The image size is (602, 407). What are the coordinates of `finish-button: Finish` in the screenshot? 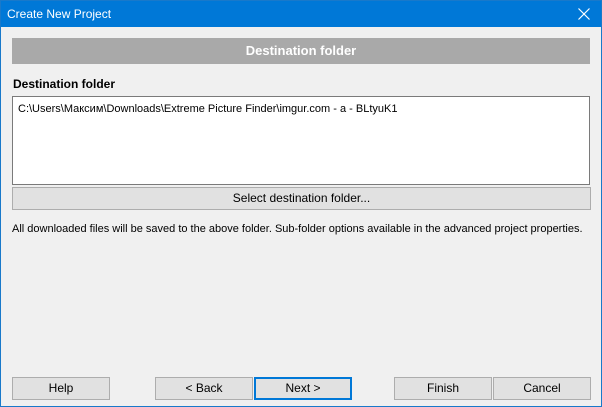 It's located at (443, 388).